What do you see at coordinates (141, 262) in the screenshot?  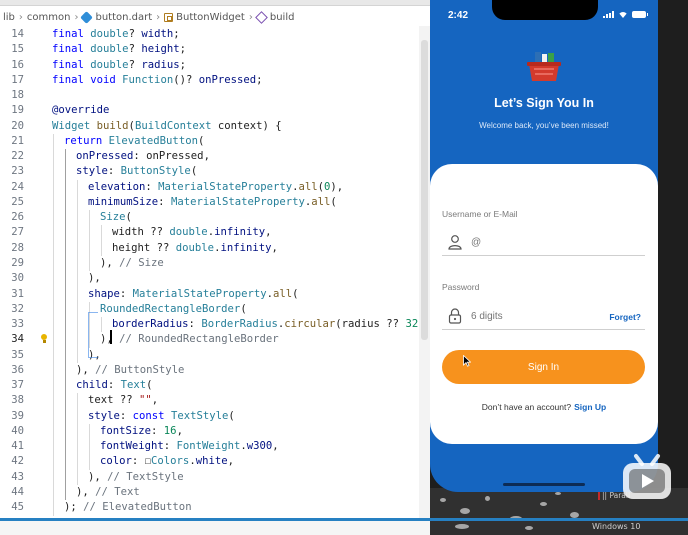 I see `code-token: // Size` at bounding box center [141, 262].